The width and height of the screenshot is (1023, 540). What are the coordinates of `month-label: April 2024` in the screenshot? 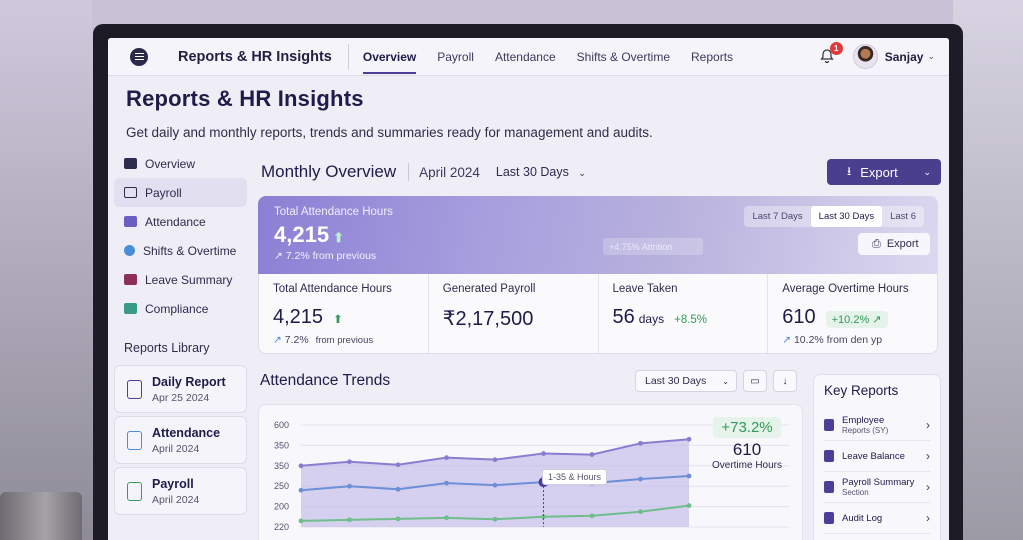 It's located at (449, 172).